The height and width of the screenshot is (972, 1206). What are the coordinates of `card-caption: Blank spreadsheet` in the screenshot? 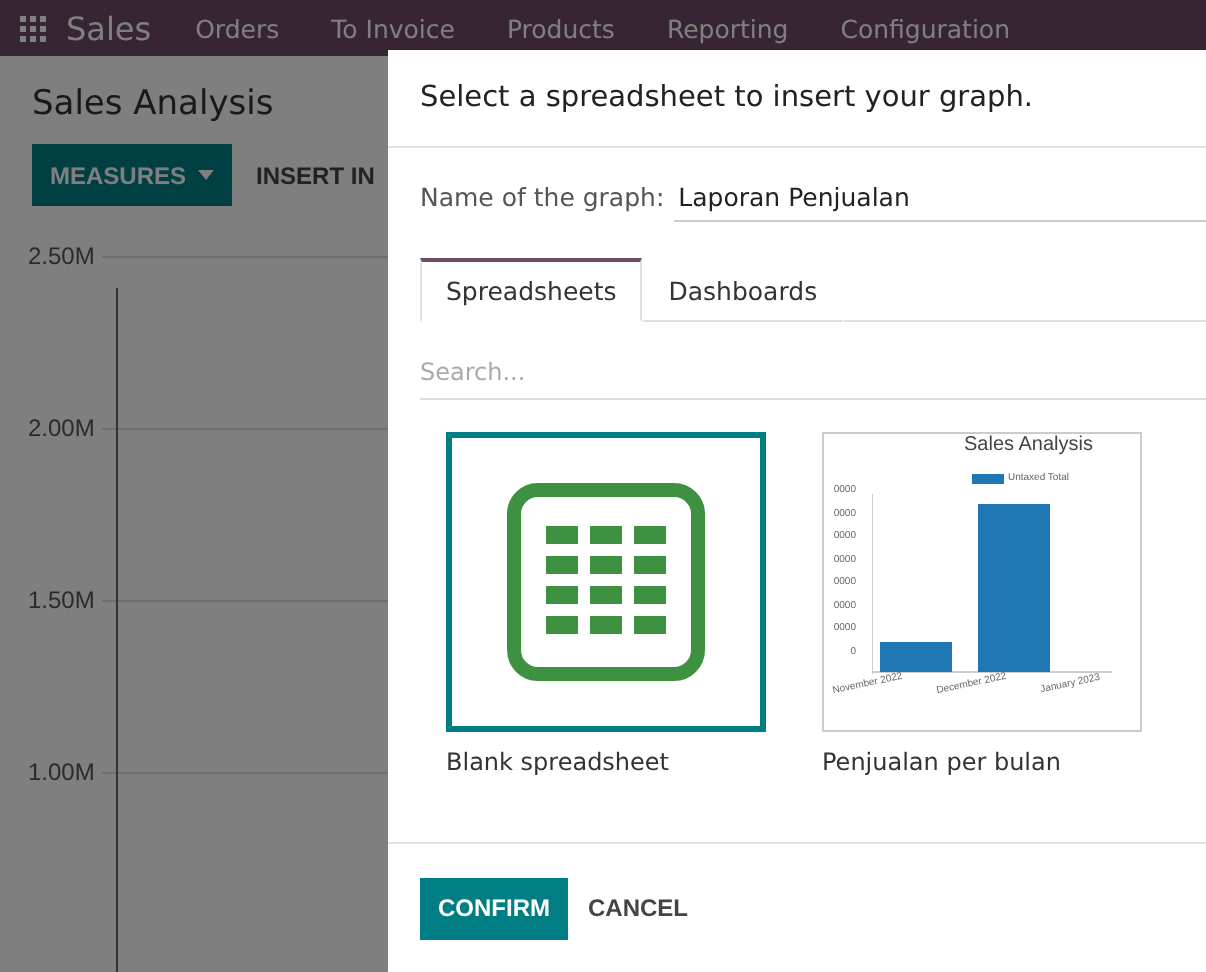 It's located at (559, 762).